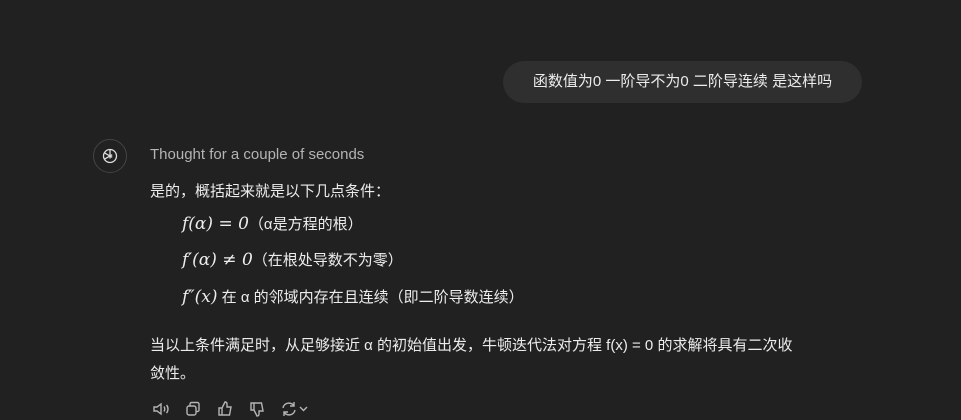  What do you see at coordinates (173, 373) in the screenshot?
I see `conclusion-text-cont: 敛性。` at bounding box center [173, 373].